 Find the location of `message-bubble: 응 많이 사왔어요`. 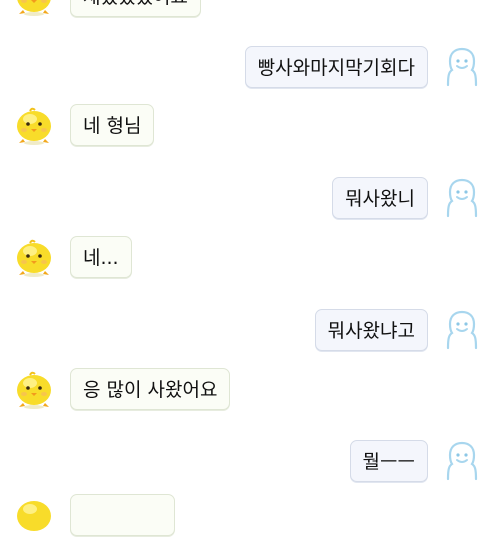

message-bubble: 응 많이 사왔어요 is located at coordinates (150, 389).